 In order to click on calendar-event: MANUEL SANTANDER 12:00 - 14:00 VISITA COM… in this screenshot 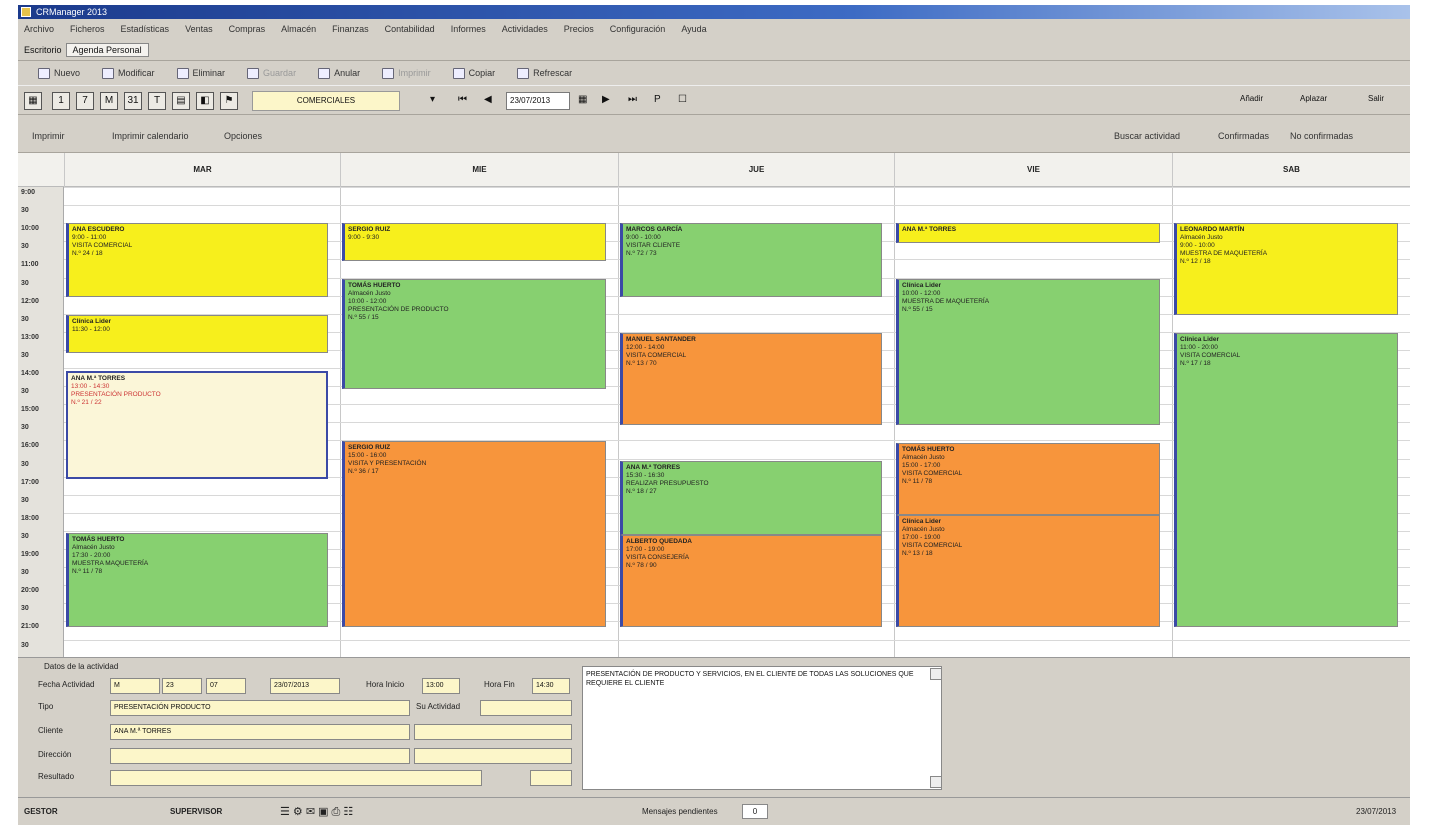, I will do `click(751, 379)`.